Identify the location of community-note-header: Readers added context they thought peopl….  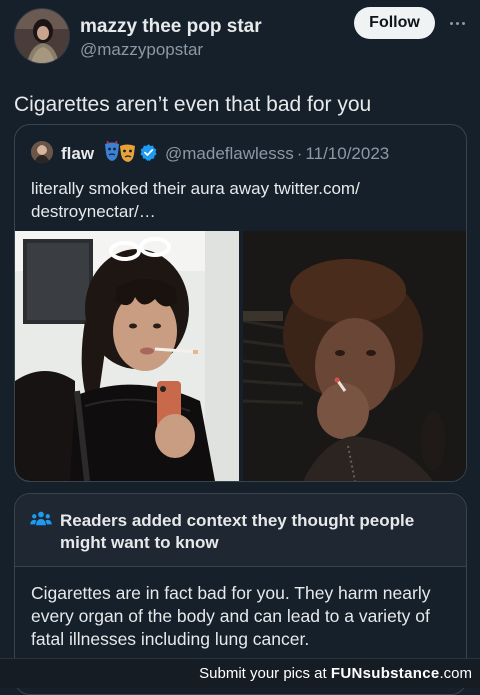
(240, 530).